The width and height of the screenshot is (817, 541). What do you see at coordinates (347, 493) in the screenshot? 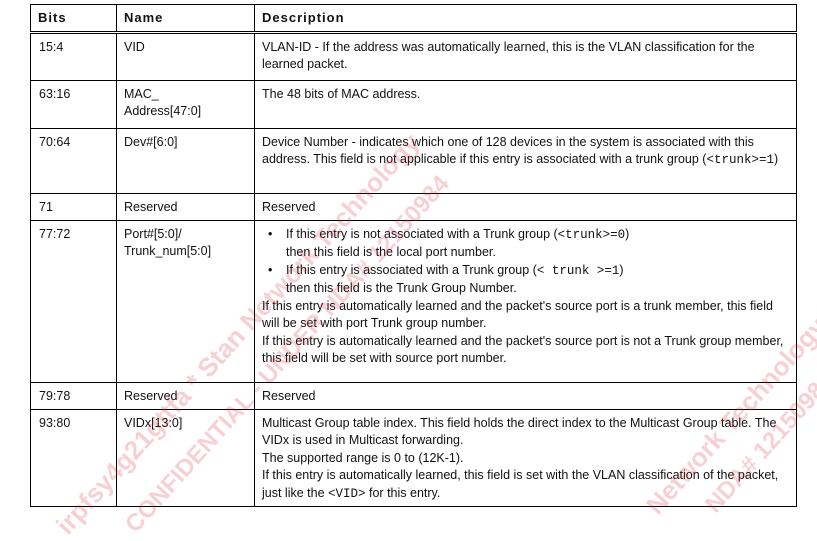
I see `code-token: <VID>` at bounding box center [347, 493].